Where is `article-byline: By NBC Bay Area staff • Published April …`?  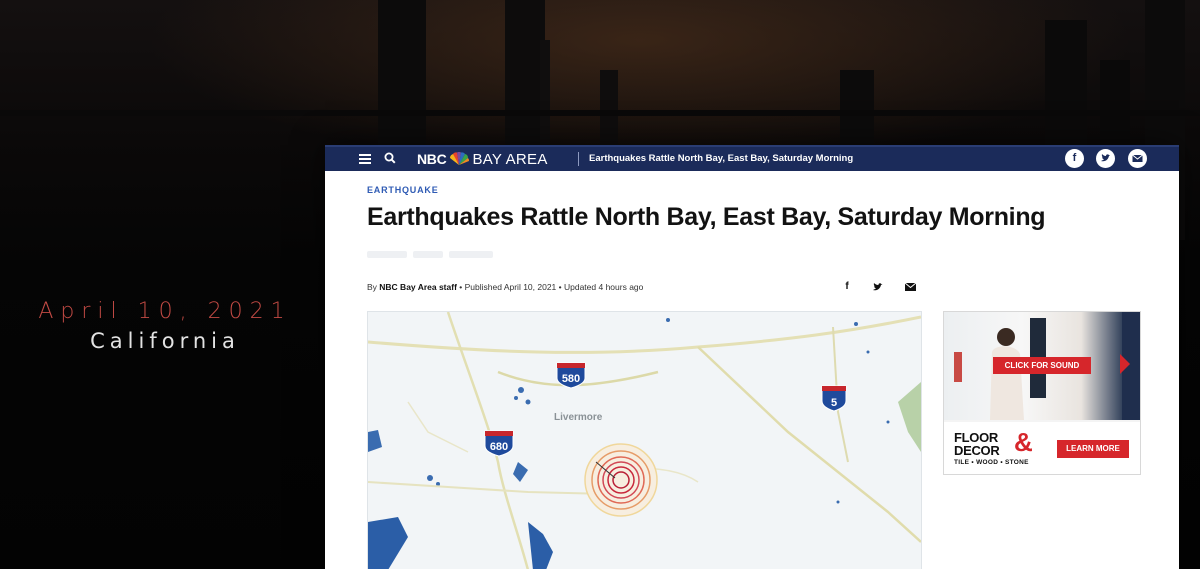
article-byline: By NBC Bay Area staff • Published April … is located at coordinates (505, 287).